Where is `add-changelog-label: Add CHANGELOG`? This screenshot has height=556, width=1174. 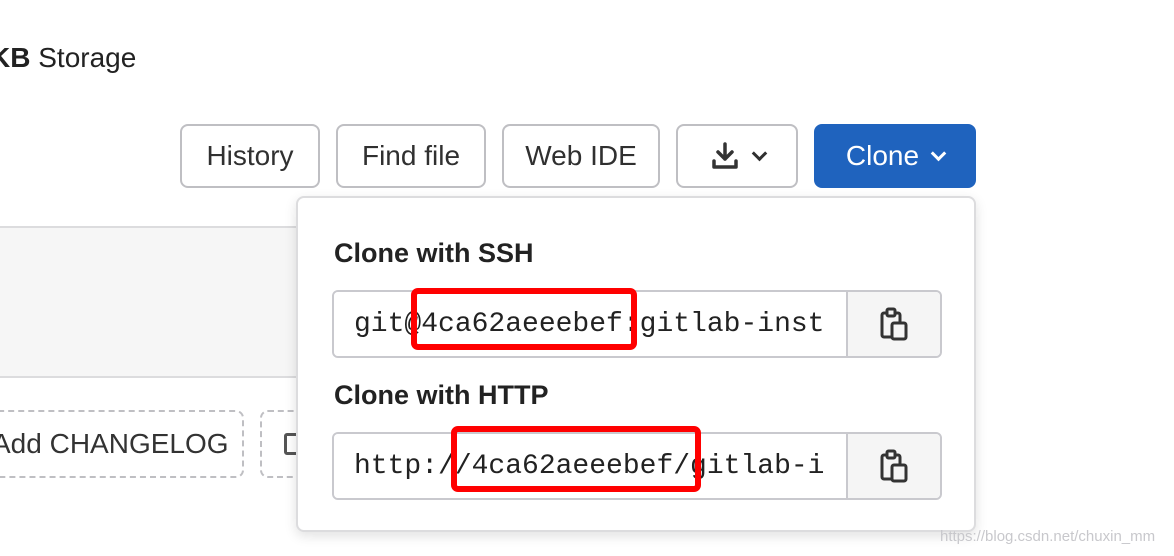 add-changelog-label: Add CHANGELOG is located at coordinates (114, 443).